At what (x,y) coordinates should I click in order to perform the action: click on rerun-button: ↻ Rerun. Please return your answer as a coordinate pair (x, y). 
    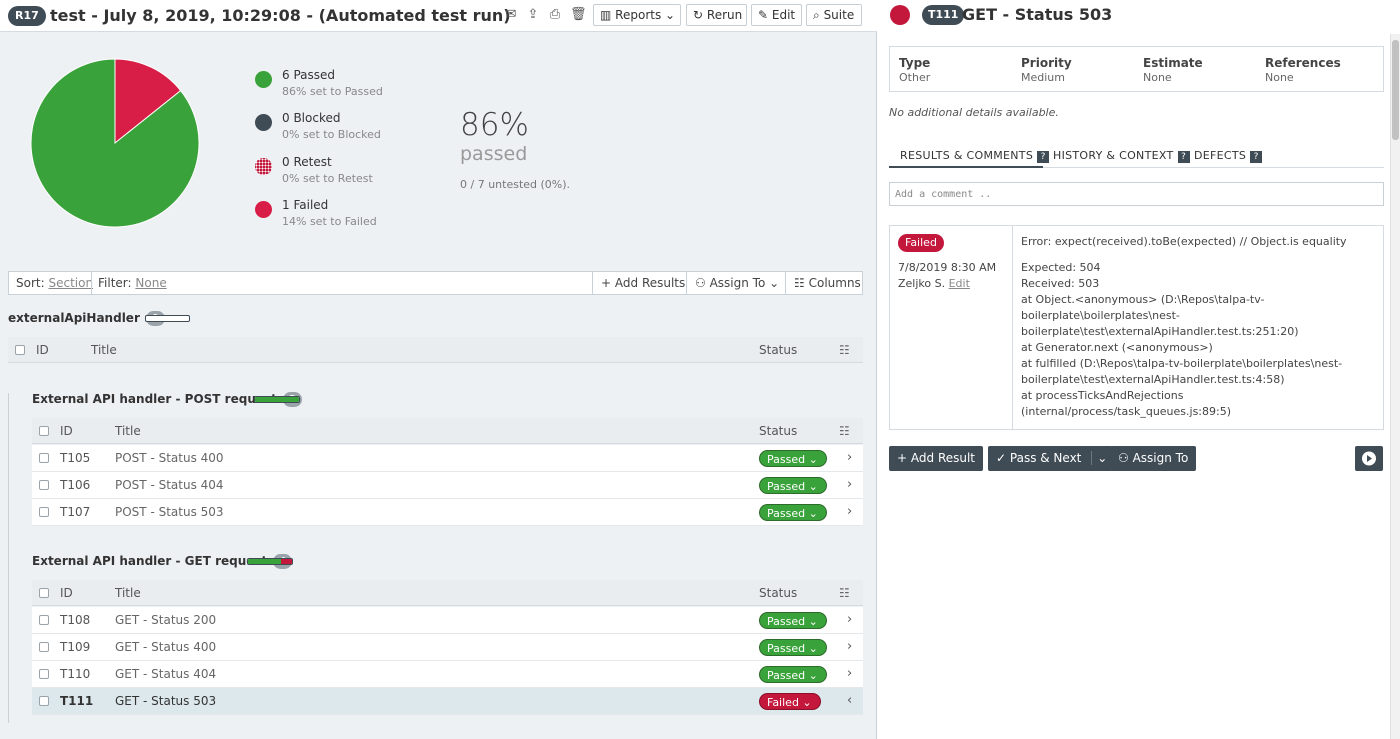
    Looking at the image, I should click on (716, 15).